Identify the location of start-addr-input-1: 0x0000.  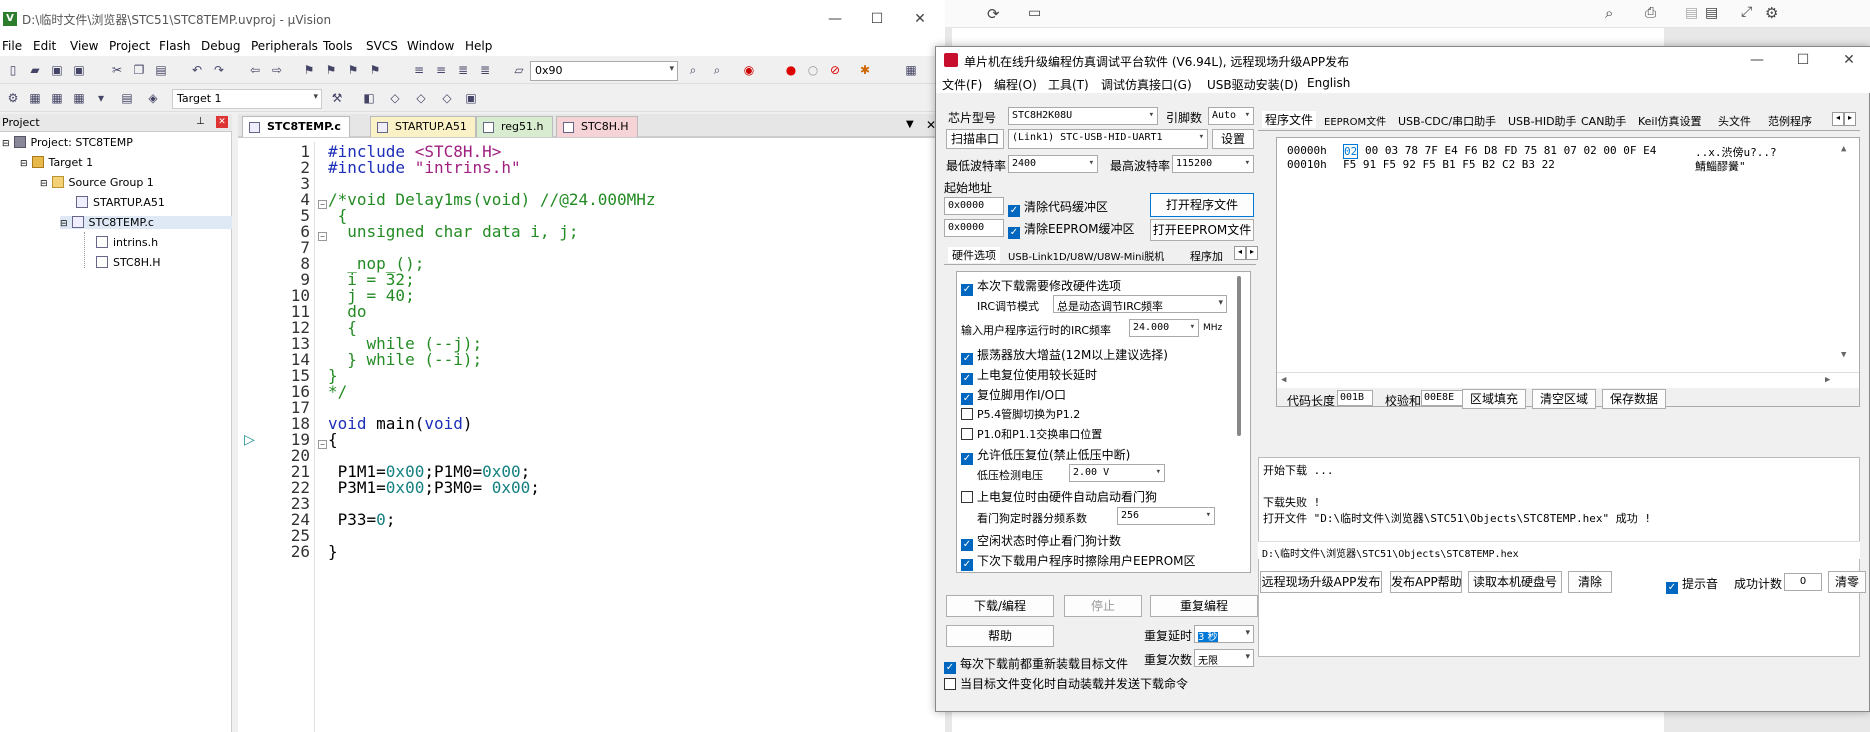
(974, 206).